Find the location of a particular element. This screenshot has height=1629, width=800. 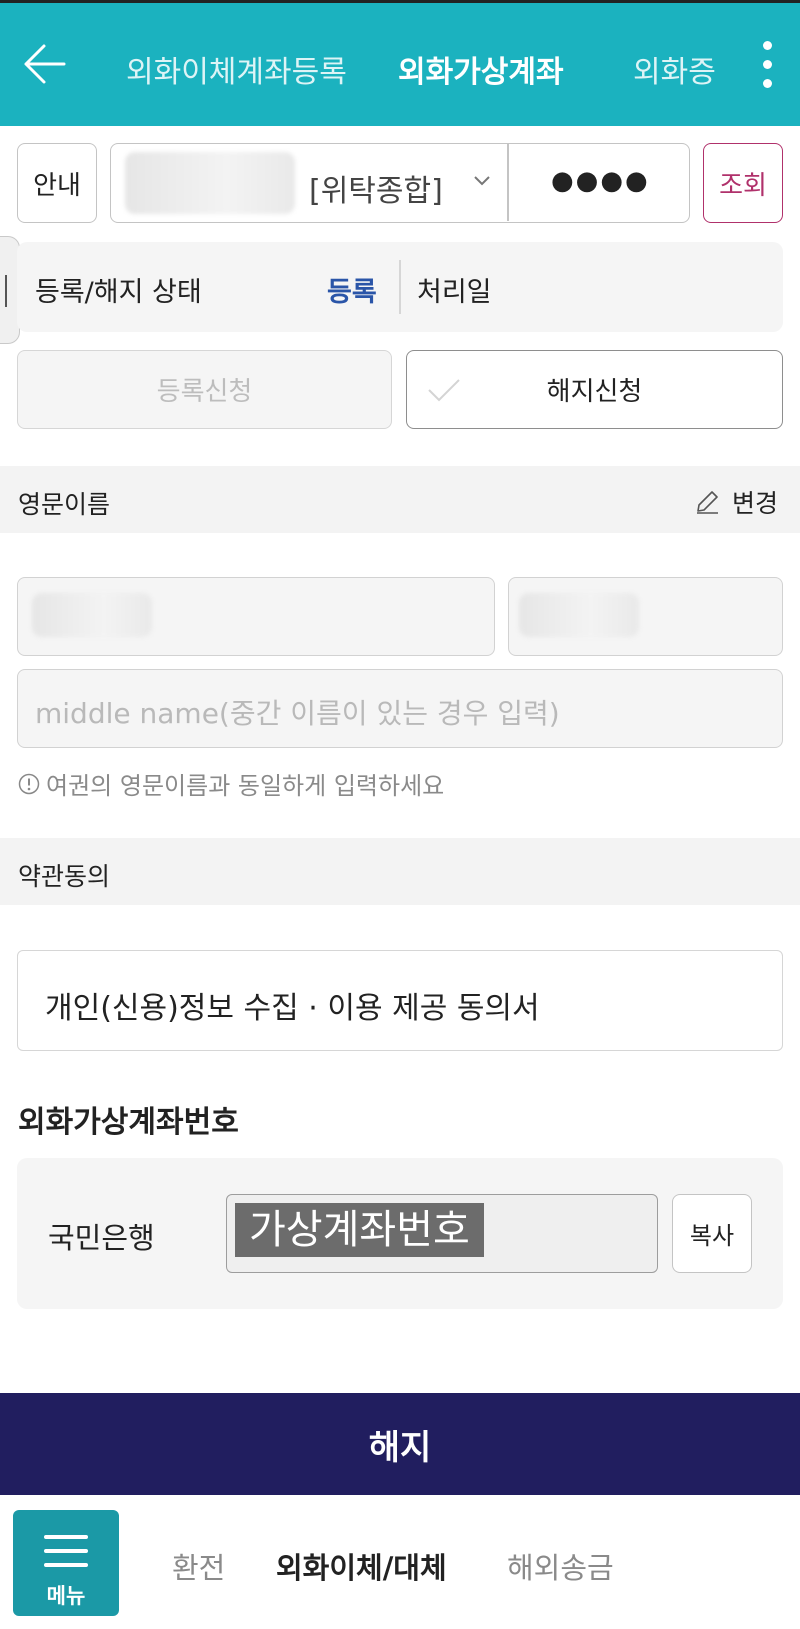

back-arrow-icon is located at coordinates (45, 64).